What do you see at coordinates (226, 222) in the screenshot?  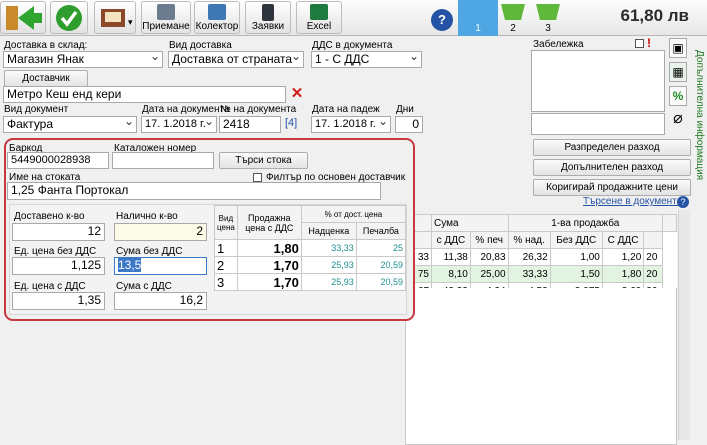 I see `price-type-header: Вид цена` at bounding box center [226, 222].